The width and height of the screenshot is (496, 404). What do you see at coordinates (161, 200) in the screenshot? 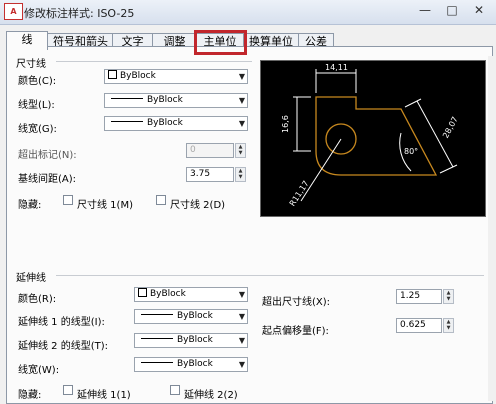
I see `suppress-dim-line-2-checkbox` at bounding box center [161, 200].